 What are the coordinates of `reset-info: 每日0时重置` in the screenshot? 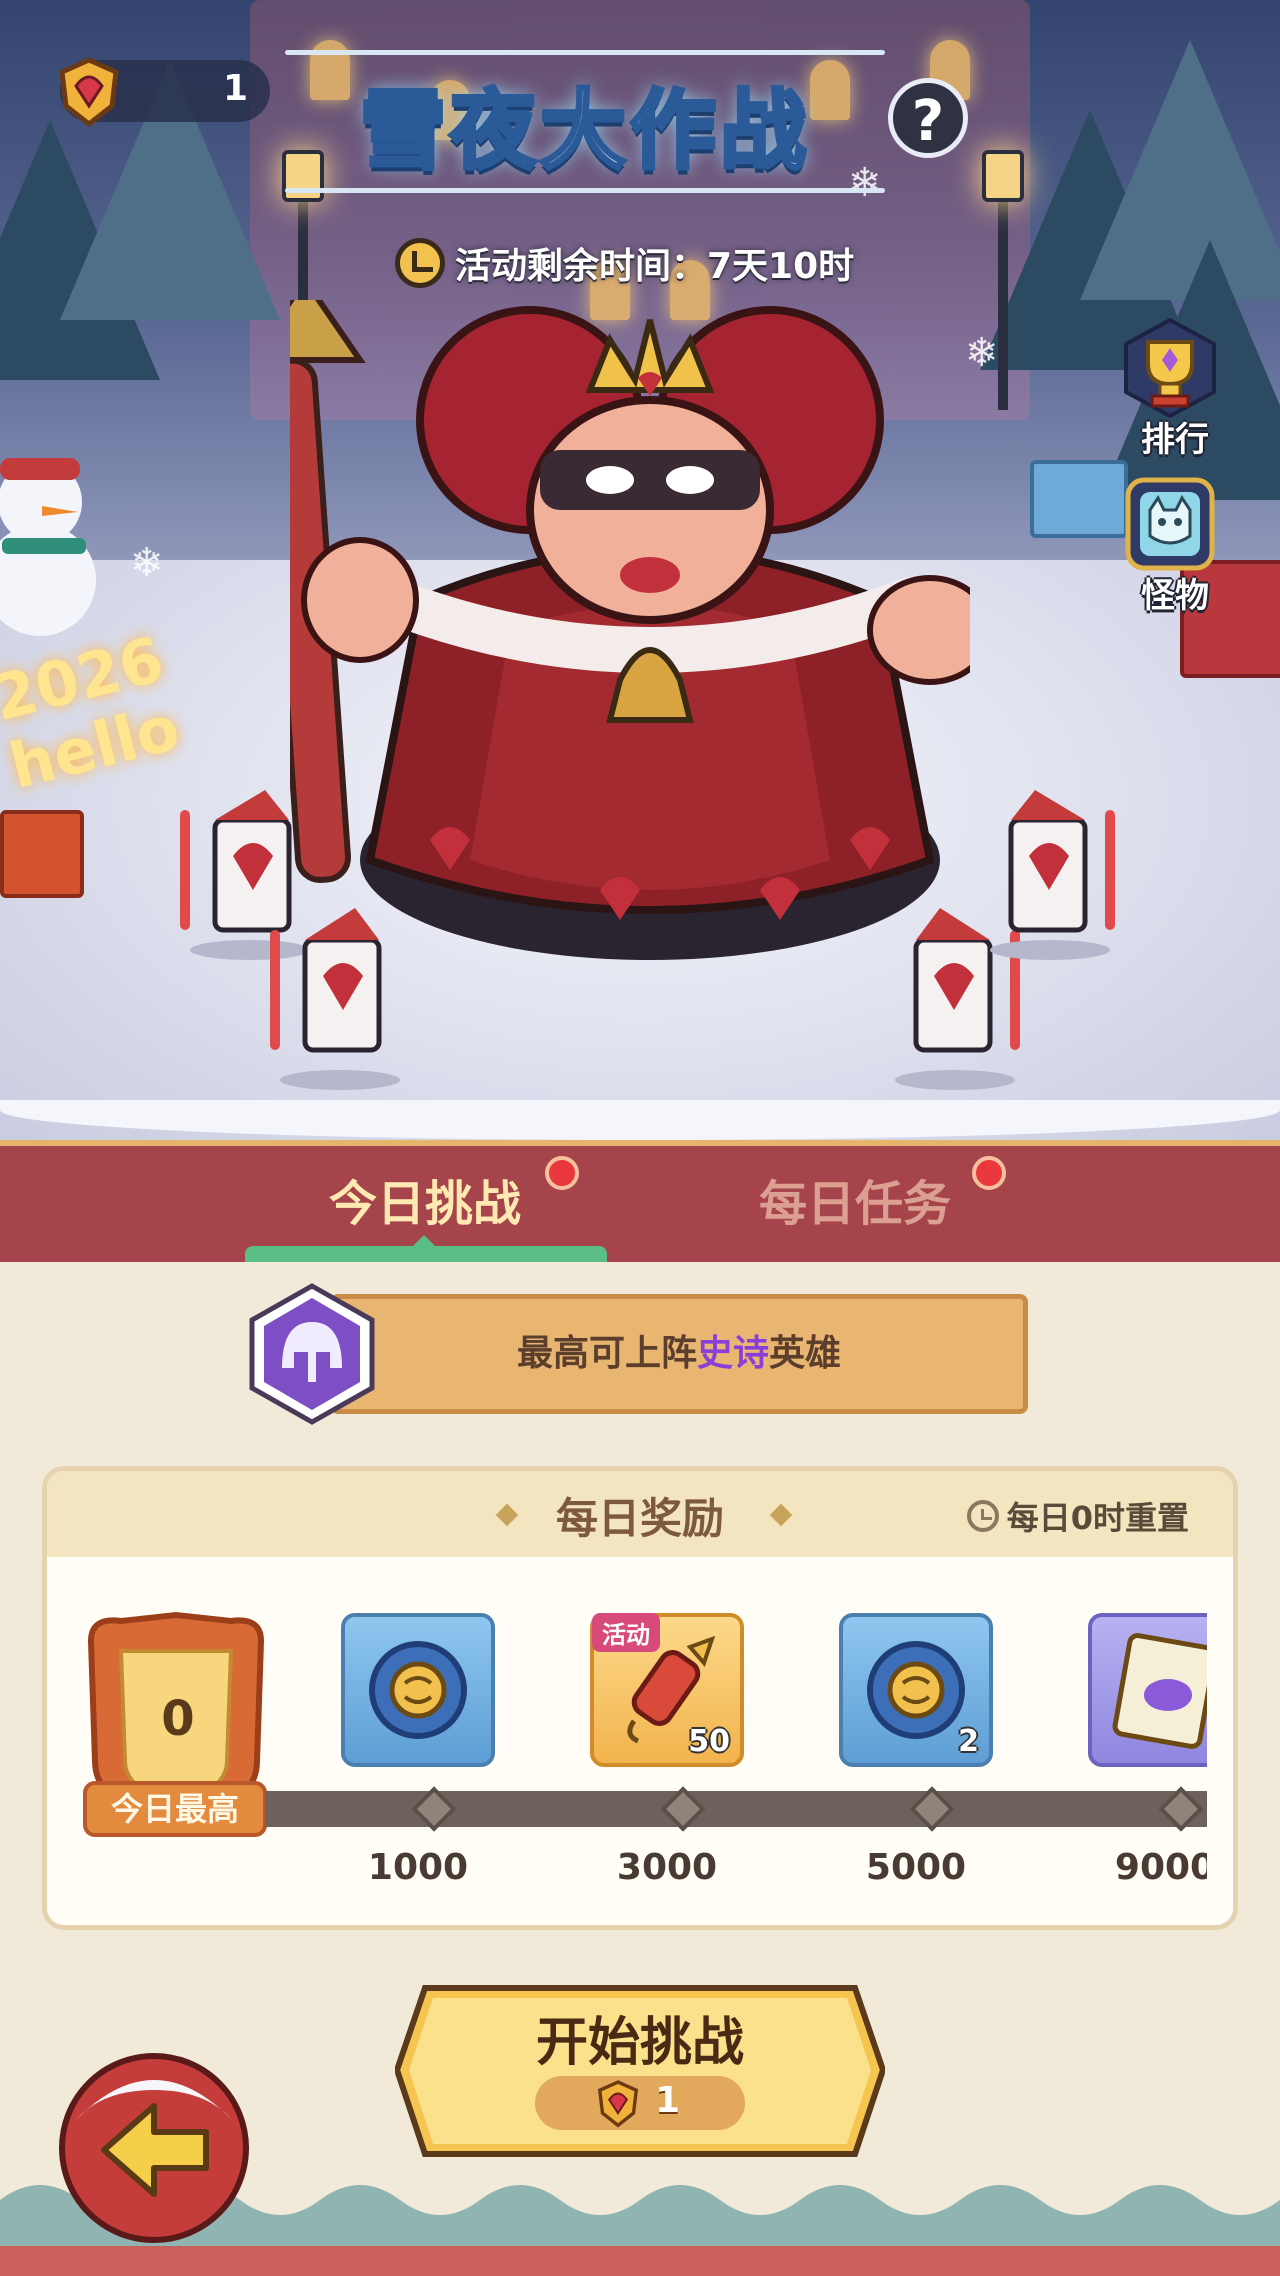 It's located at (1077, 1516).